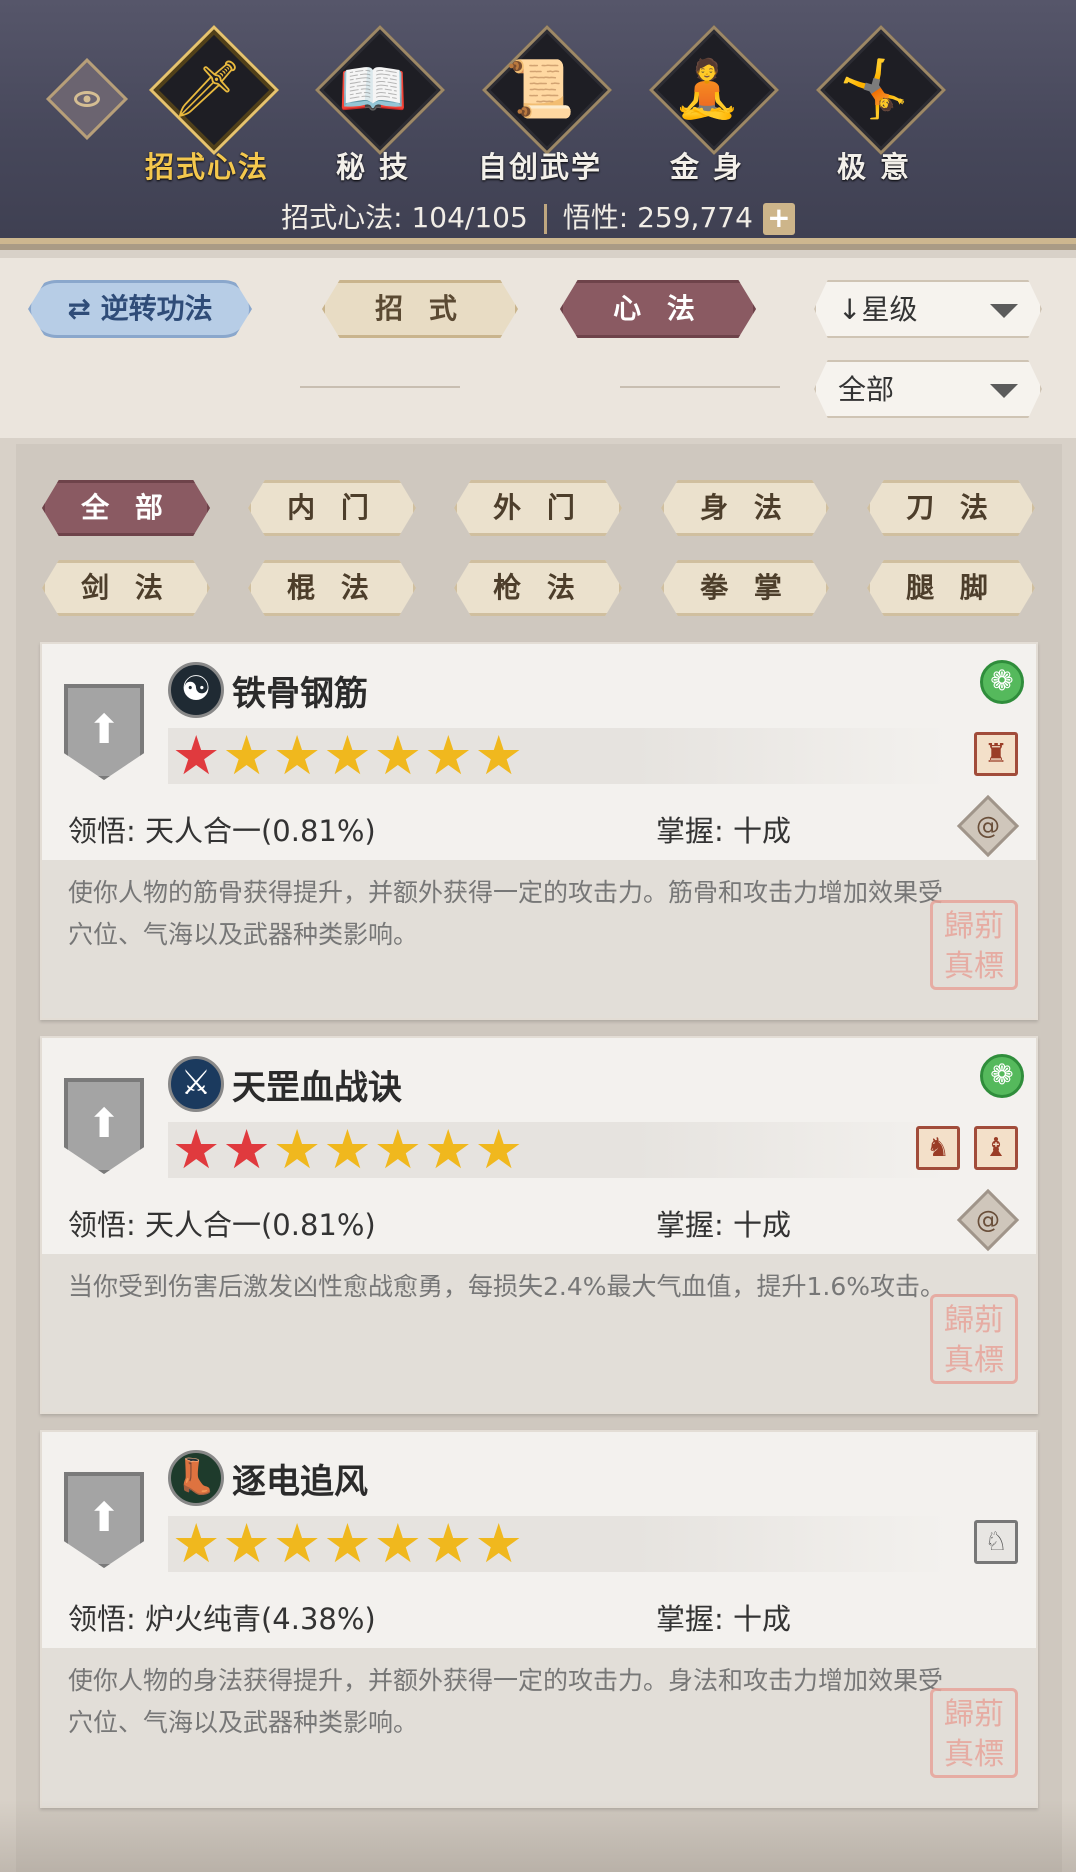  I want to click on figure-badge-icon: ♜, so click(996, 754).